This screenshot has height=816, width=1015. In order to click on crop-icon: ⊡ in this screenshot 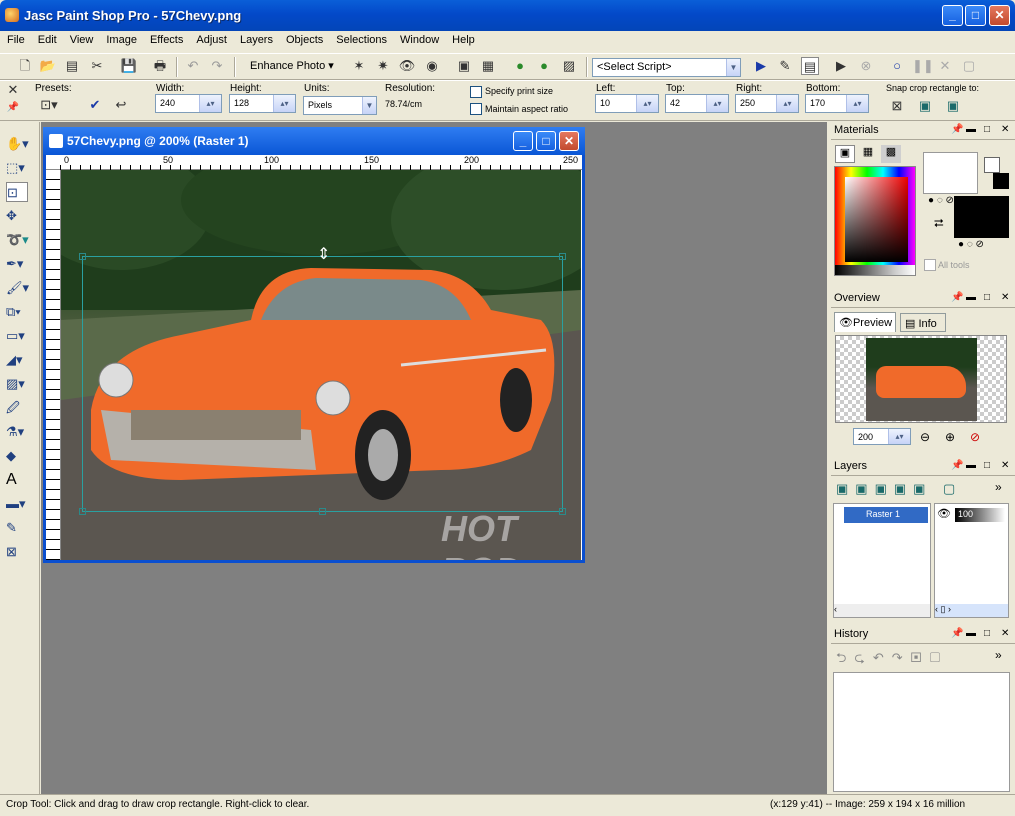, I will do `click(17, 192)`.